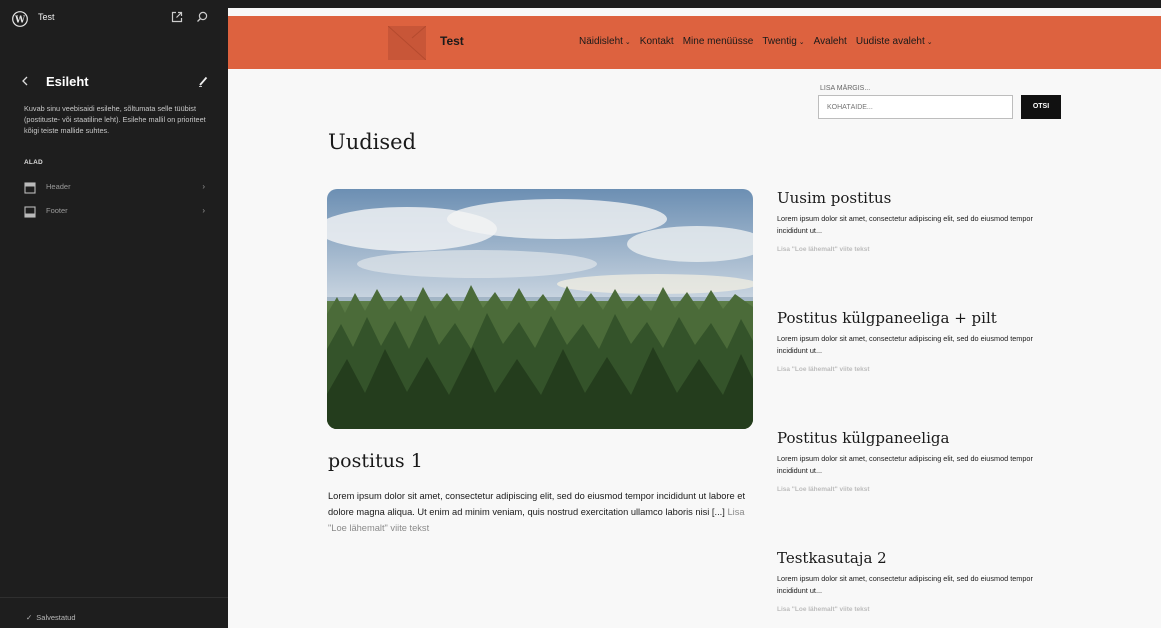 Image resolution: width=1161 pixels, height=628 pixels. I want to click on nav-label: Uudiste avaleht, so click(890, 41).